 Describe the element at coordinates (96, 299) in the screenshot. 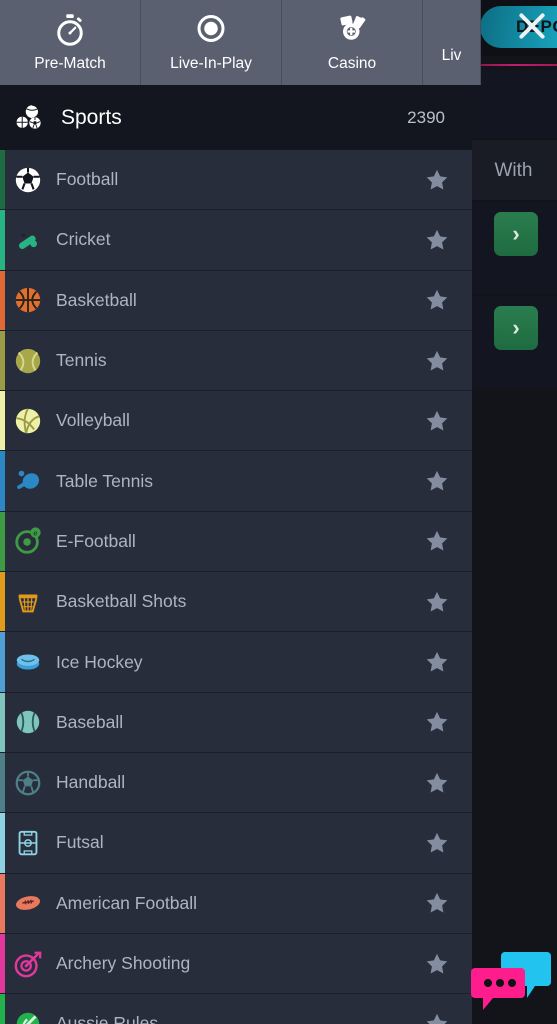

I see `sport-name: Basketball` at that location.